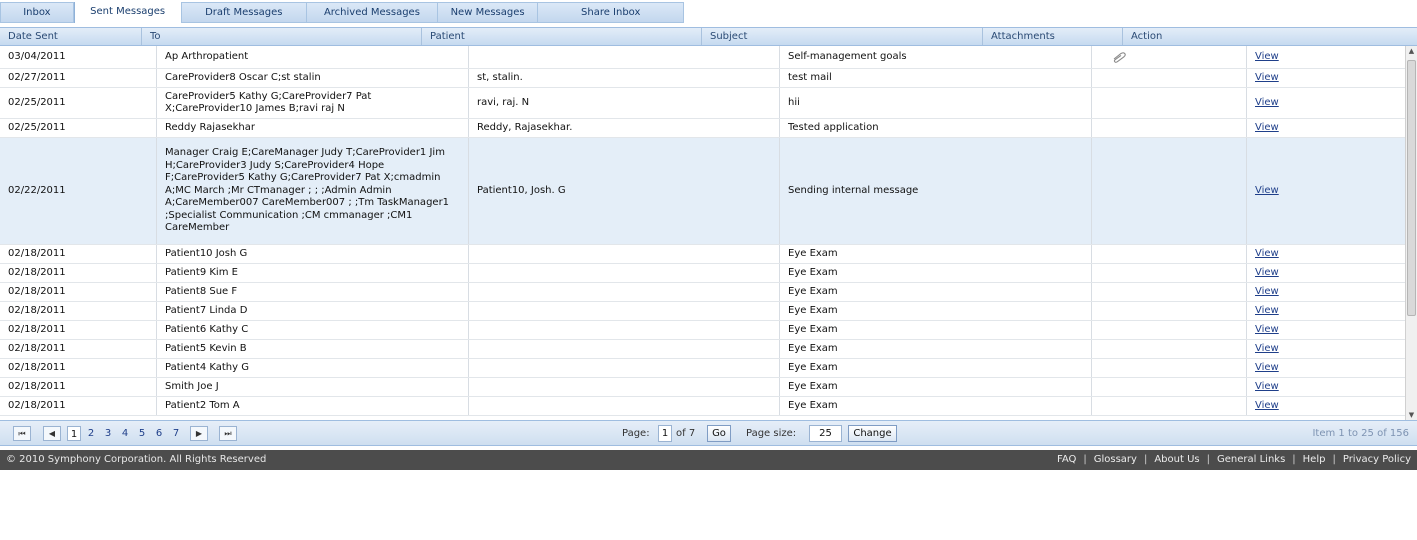 The height and width of the screenshot is (540, 1417). I want to click on date-cell: 02/25/2011, so click(78, 103).